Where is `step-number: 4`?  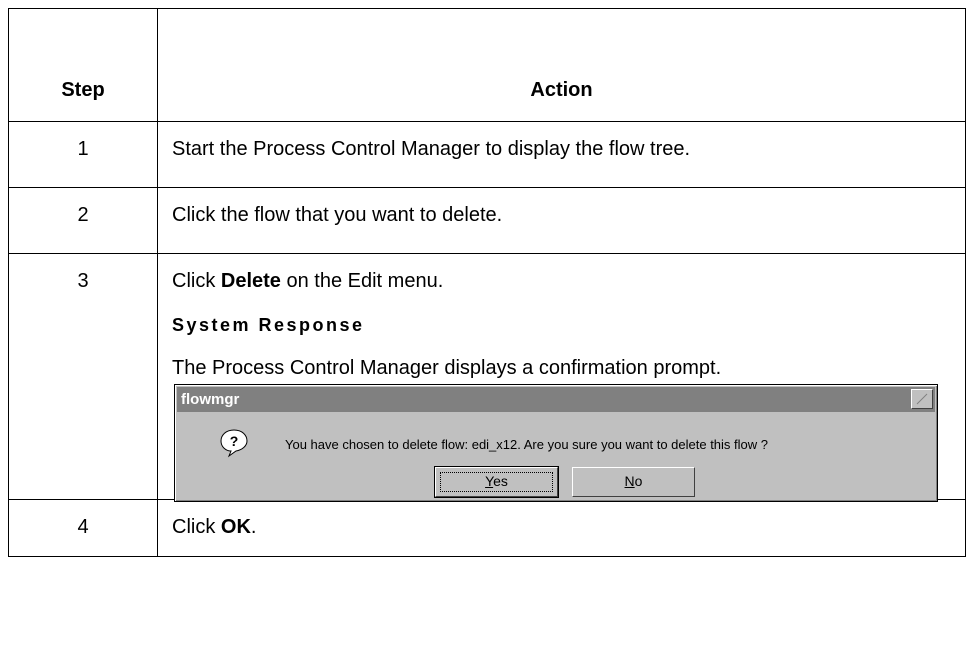 step-number: 4 is located at coordinates (83, 528).